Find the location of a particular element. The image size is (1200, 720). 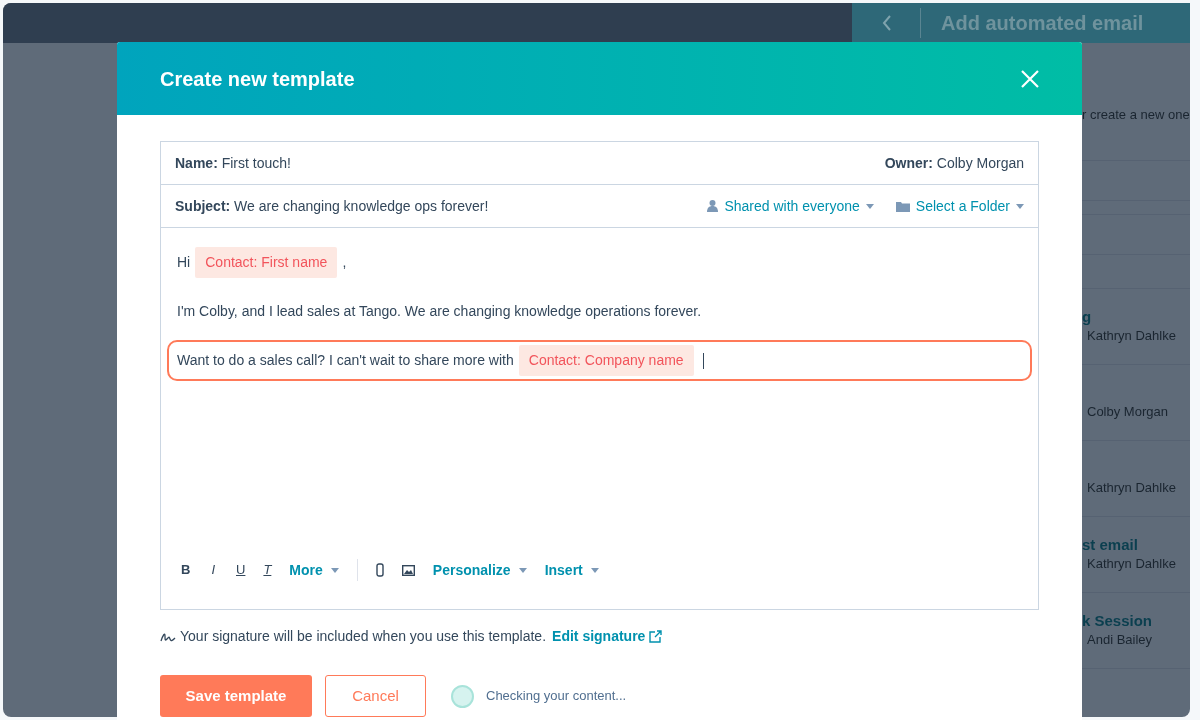

text-cursor is located at coordinates (703, 360).